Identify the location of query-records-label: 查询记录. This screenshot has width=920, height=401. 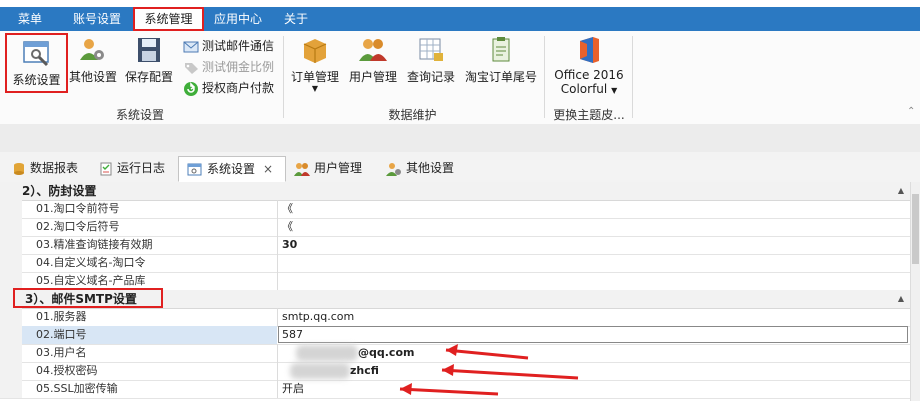
(430, 77).